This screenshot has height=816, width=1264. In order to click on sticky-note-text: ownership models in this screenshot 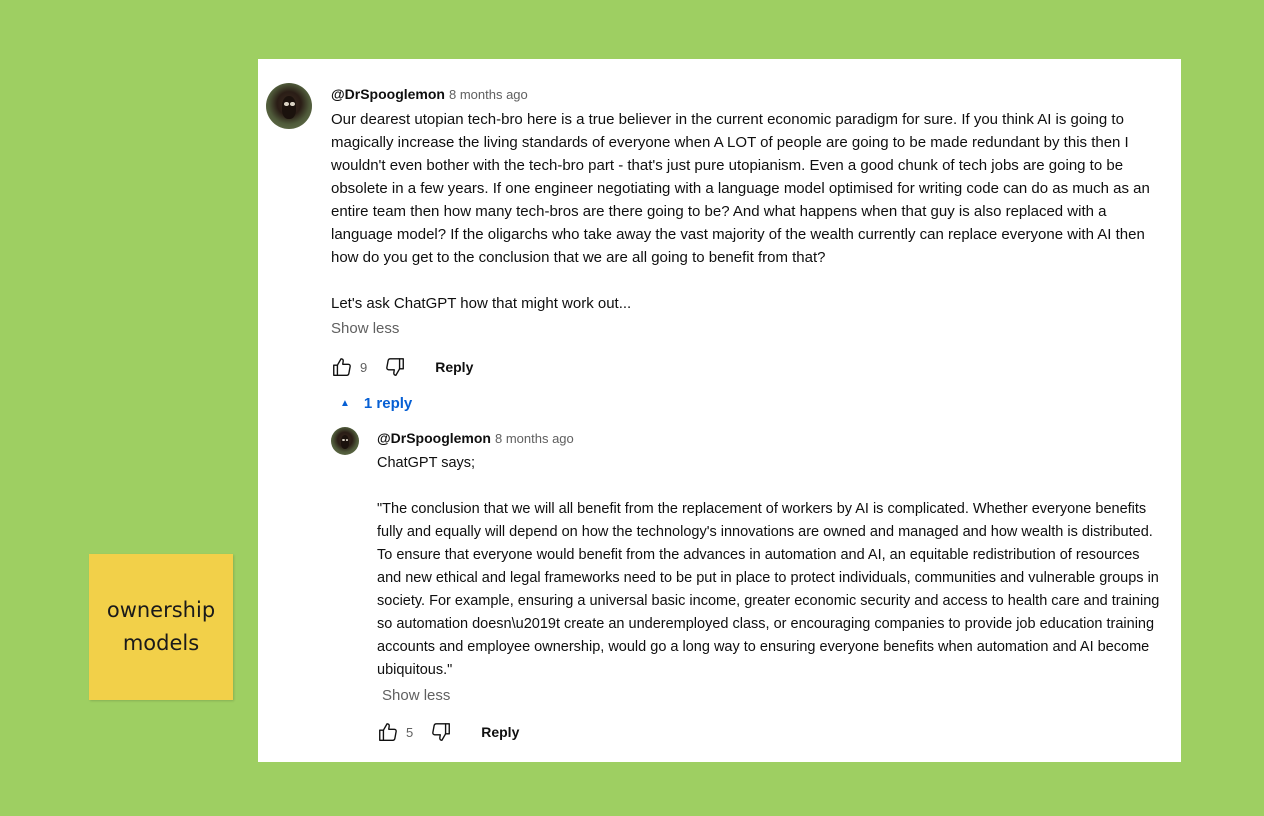, I will do `click(161, 626)`.